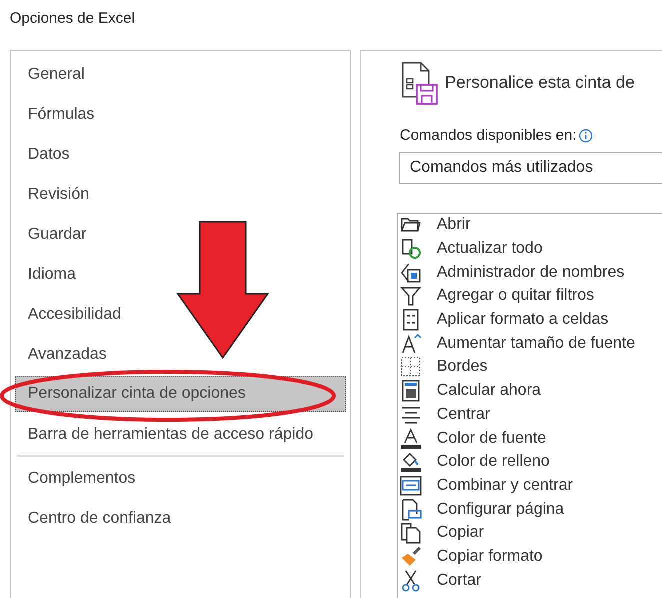 This screenshot has height=598, width=662. Describe the element at coordinates (531, 272) in the screenshot. I see `command-item: Administrador de nombres` at that location.